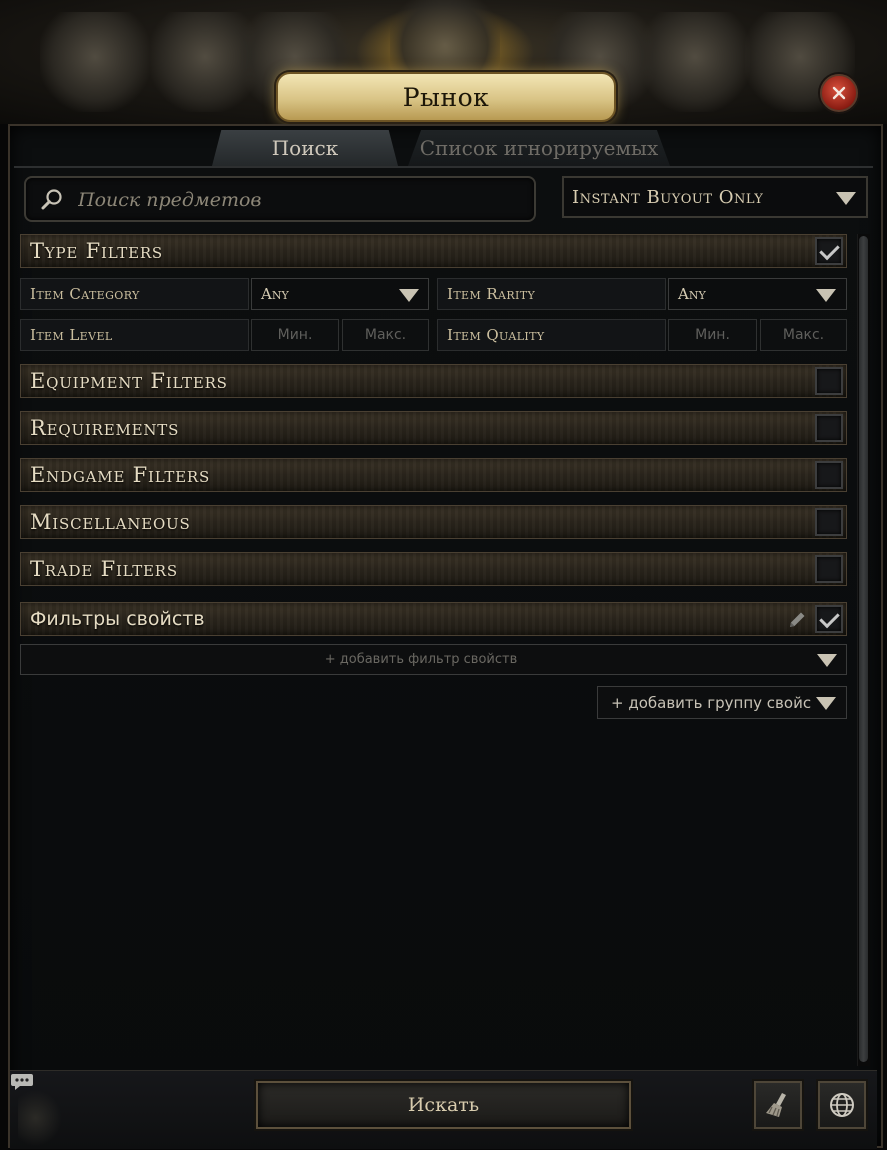 Image resolution: width=887 pixels, height=1150 pixels. I want to click on search-input, so click(298, 200).